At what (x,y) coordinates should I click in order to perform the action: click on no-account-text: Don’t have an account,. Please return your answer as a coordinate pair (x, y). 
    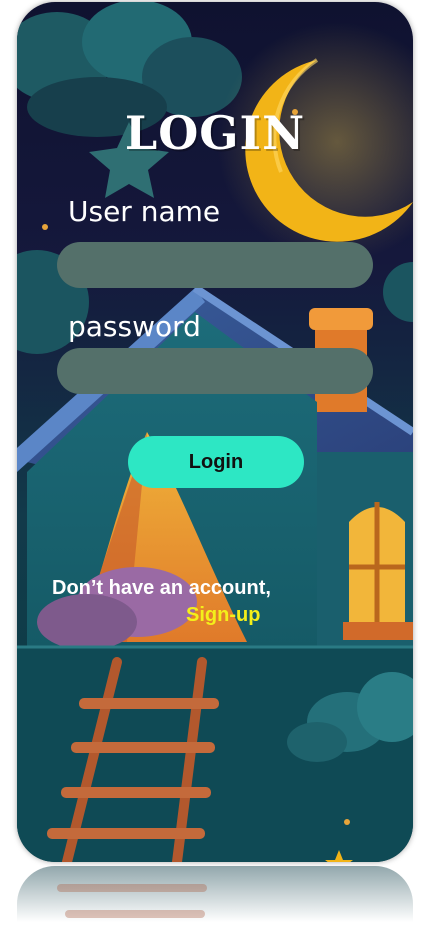
    Looking at the image, I should click on (161, 588).